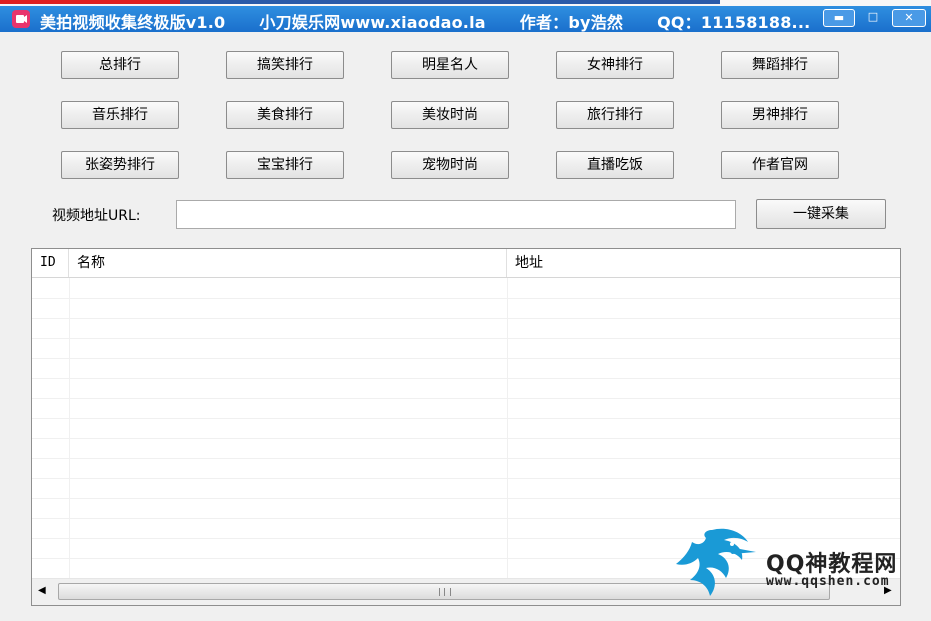 The width and height of the screenshot is (931, 621). I want to click on url-label: 视频地址URL:, so click(96, 216).